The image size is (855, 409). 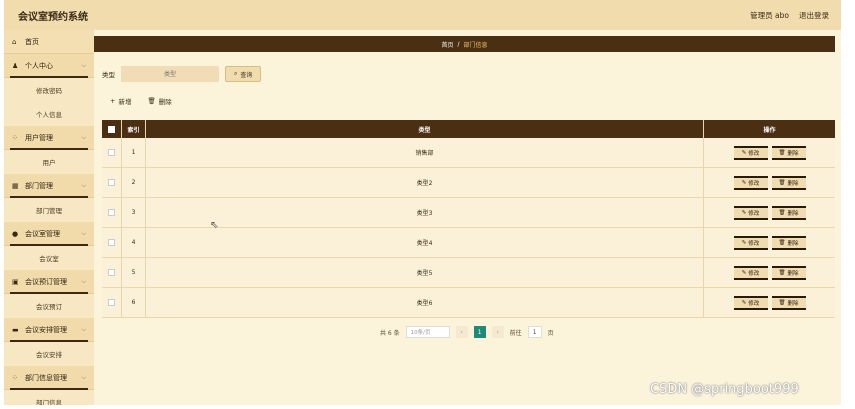 I want to click on breadcrumb-home: 首页, so click(x=447, y=44).